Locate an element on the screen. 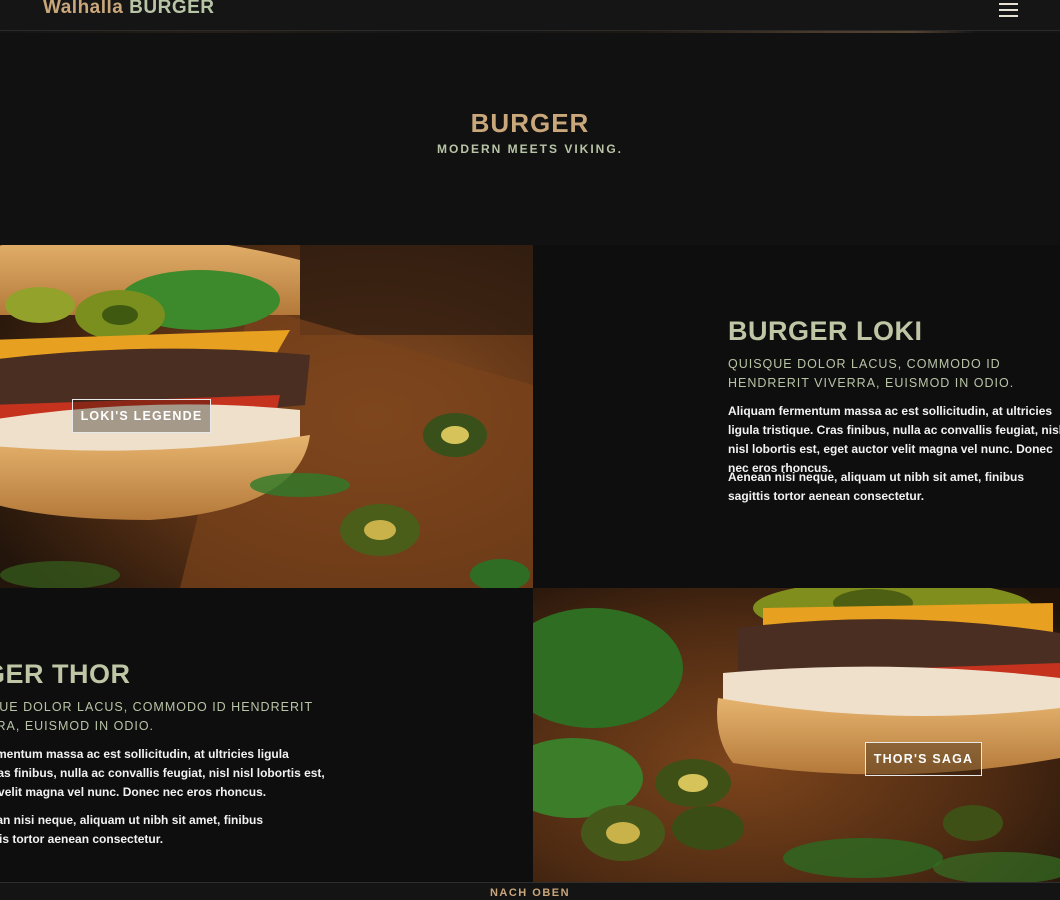 This screenshot has width=1060, height=900. brand-name-part1: Walhalla is located at coordinates (83, 9).